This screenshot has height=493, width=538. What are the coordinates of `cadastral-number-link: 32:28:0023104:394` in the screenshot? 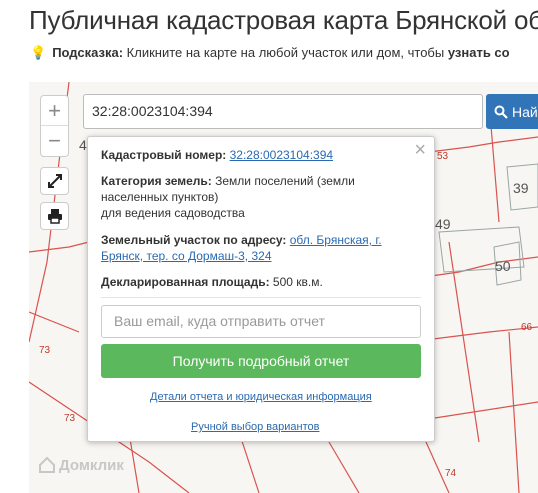 It's located at (281, 155).